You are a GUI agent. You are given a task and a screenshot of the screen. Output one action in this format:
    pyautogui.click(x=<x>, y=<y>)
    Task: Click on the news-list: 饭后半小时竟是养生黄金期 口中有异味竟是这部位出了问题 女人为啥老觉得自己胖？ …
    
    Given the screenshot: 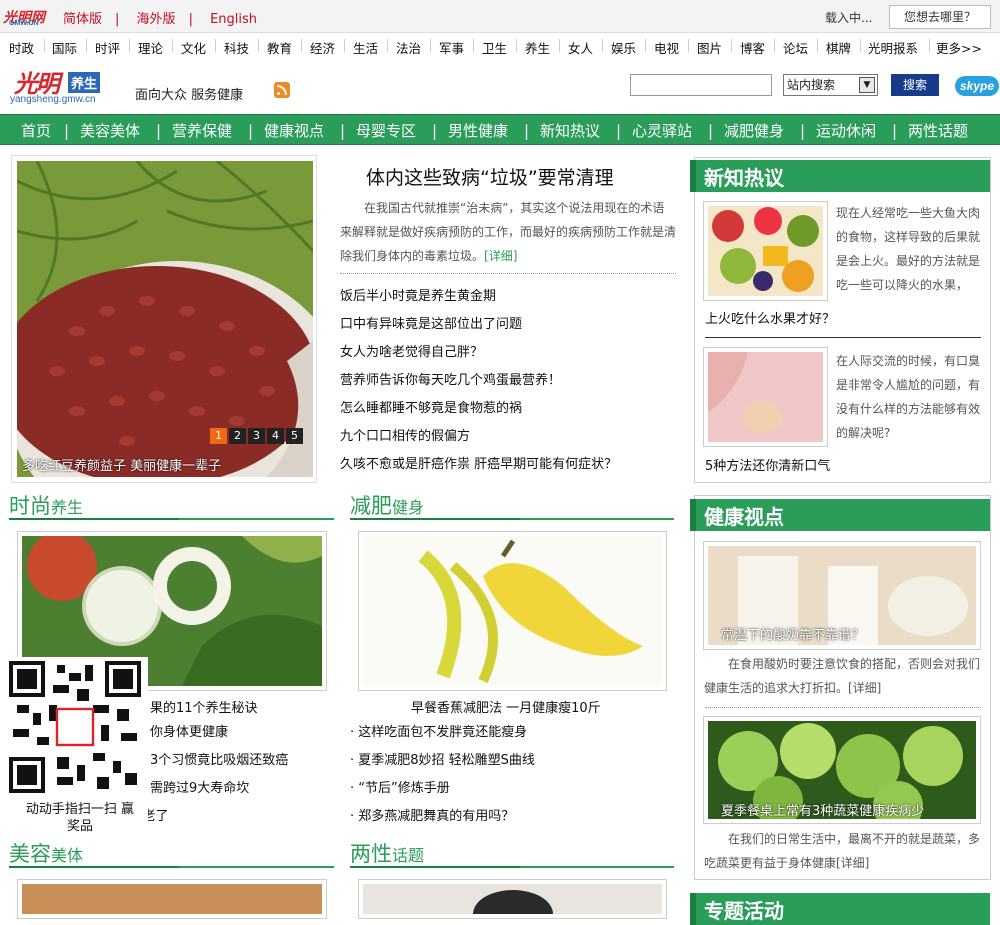 What is the action you would take?
    pyautogui.click(x=510, y=384)
    